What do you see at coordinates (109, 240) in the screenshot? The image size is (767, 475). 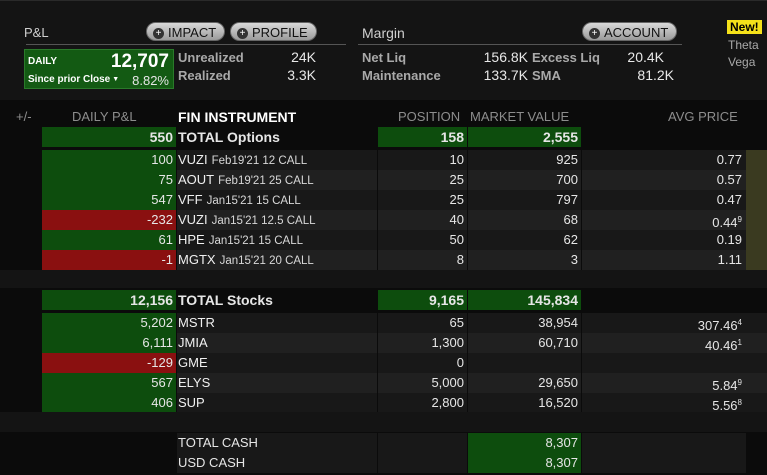 I see `row-daily-pnl: 61` at bounding box center [109, 240].